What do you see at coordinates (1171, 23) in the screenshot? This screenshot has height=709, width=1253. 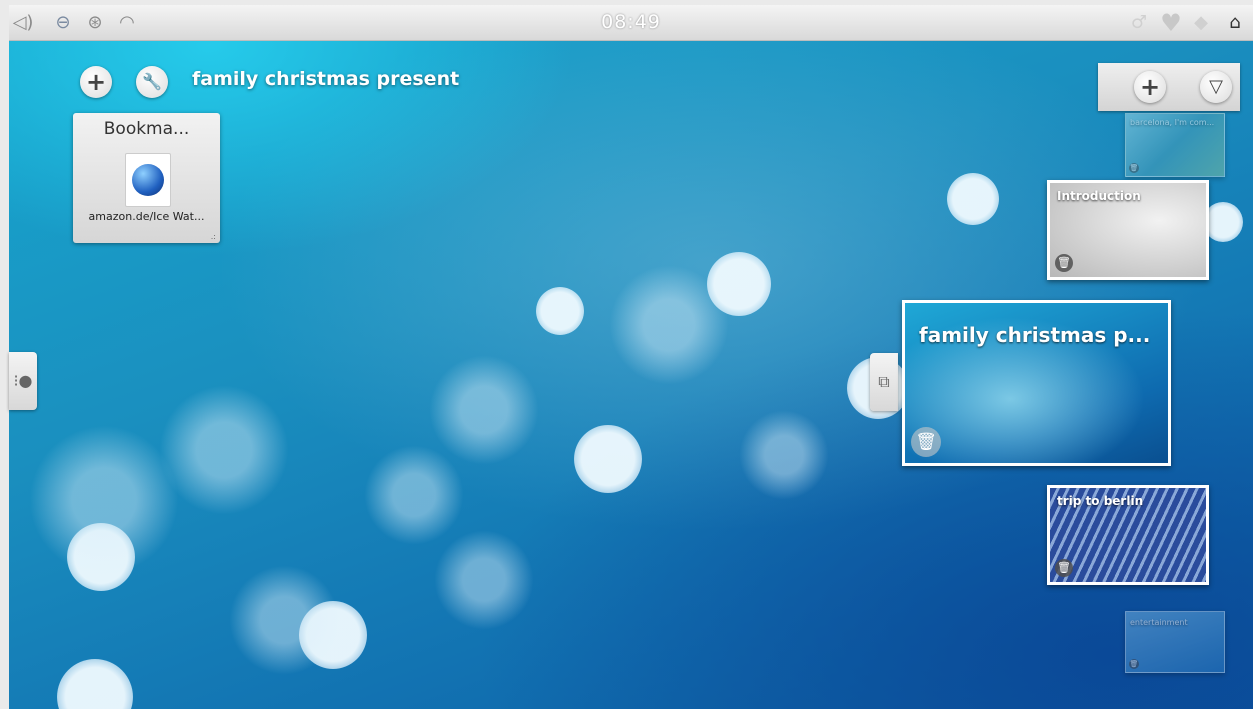 I see `heart-icon: ♥` at bounding box center [1171, 23].